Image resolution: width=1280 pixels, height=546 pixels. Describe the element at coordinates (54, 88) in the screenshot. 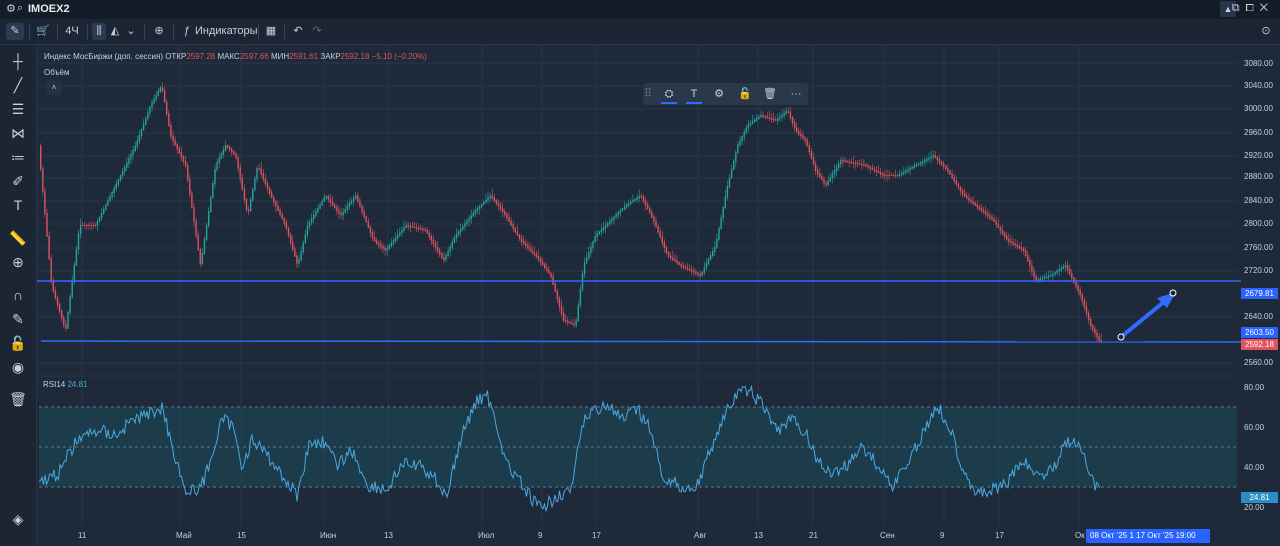

I see `chevron-up-icon: ˄` at that location.